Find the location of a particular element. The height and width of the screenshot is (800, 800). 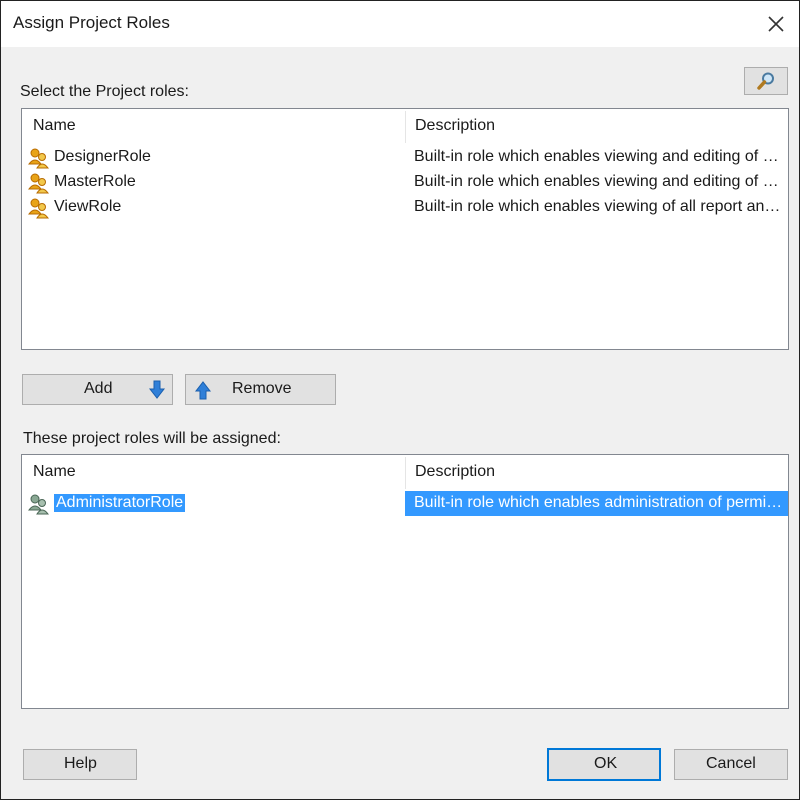

close-icon is located at coordinates (776, 24).